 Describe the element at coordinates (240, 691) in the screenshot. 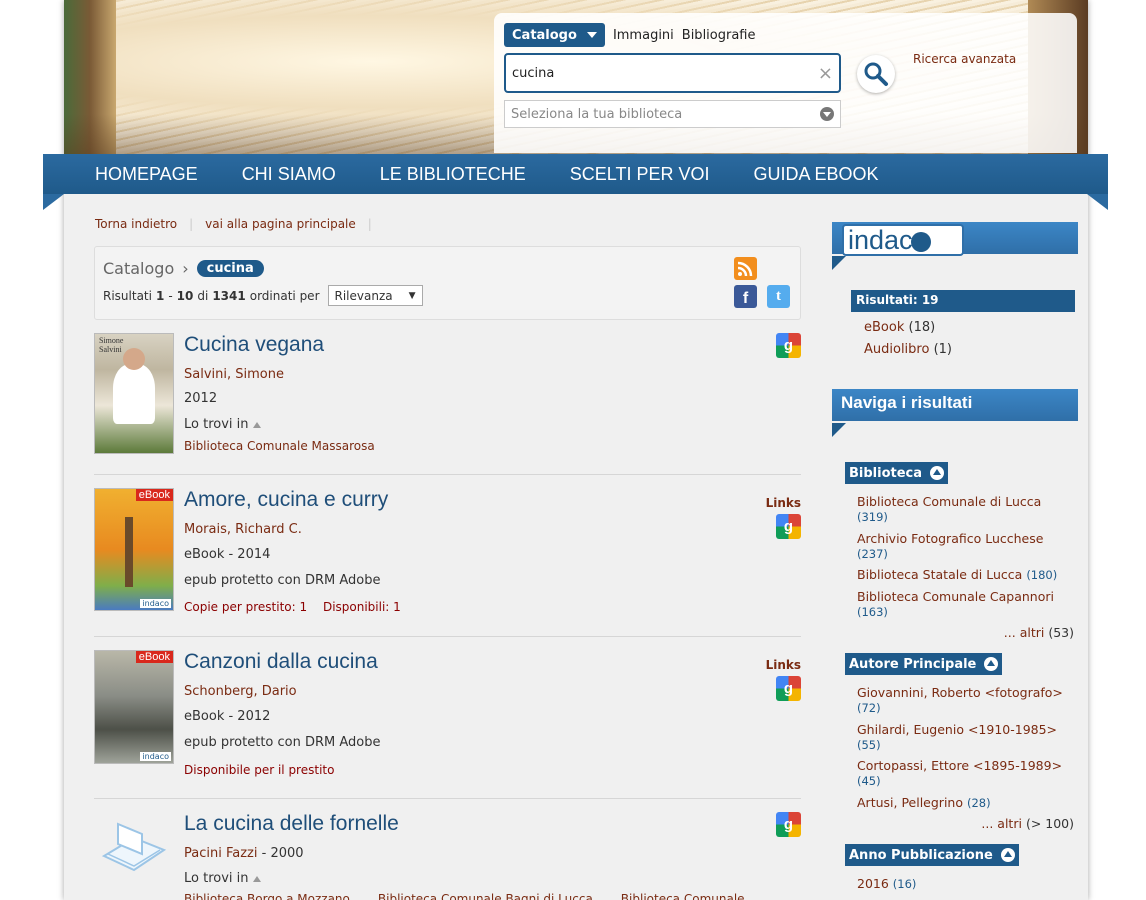

I see `result-author: Schonberg, Dario` at that location.